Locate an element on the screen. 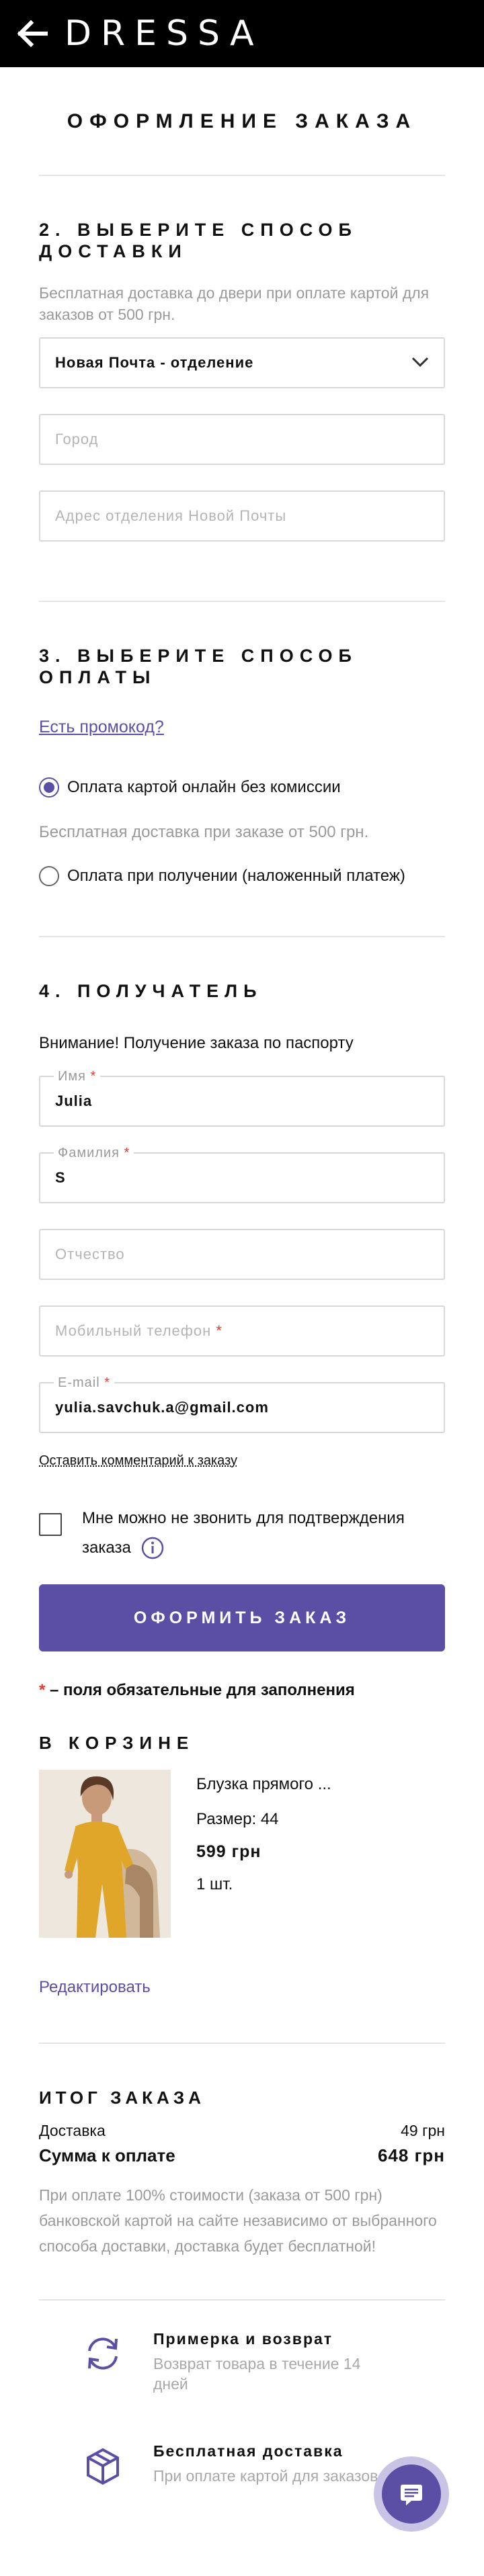 The image size is (484, 2576). payment-option-cod-label: Оплата при получении (наложенный платеж) is located at coordinates (236, 876).